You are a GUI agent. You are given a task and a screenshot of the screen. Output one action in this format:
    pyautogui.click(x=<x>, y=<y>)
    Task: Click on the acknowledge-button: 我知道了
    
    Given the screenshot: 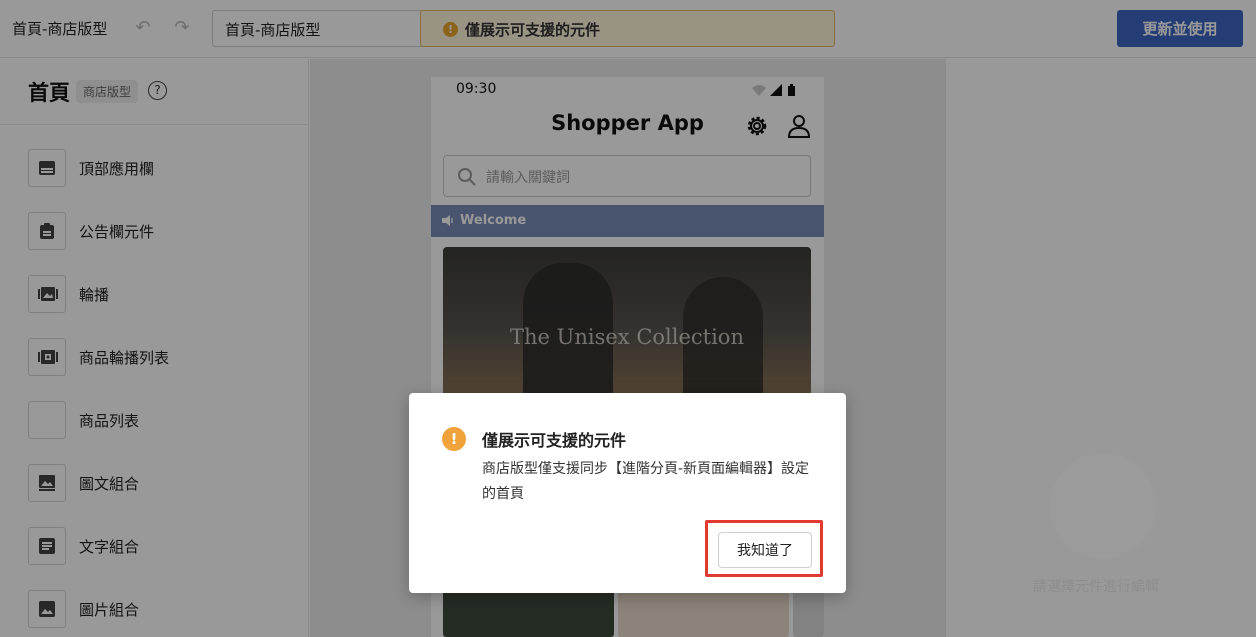 What is the action you would take?
    pyautogui.click(x=765, y=550)
    